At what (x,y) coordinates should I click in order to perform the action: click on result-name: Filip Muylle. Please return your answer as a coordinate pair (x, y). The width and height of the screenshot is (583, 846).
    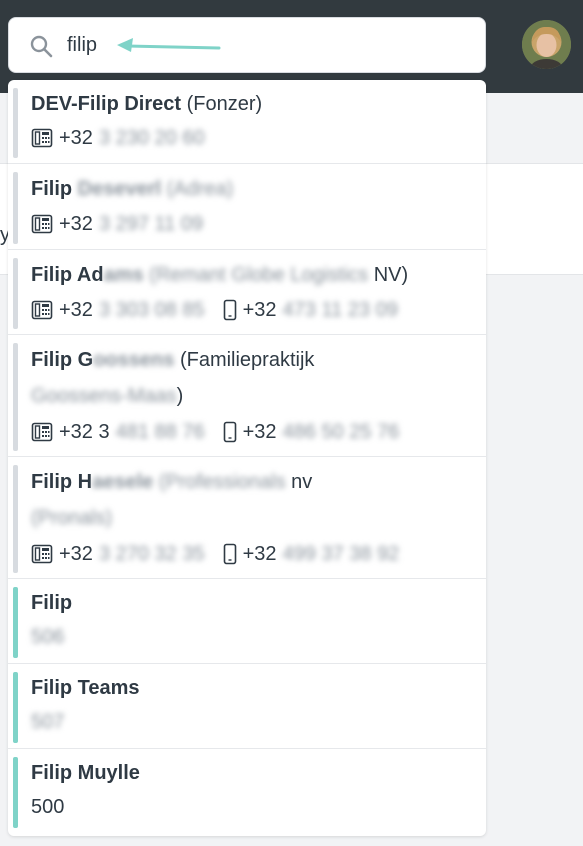
    Looking at the image, I should click on (85, 773).